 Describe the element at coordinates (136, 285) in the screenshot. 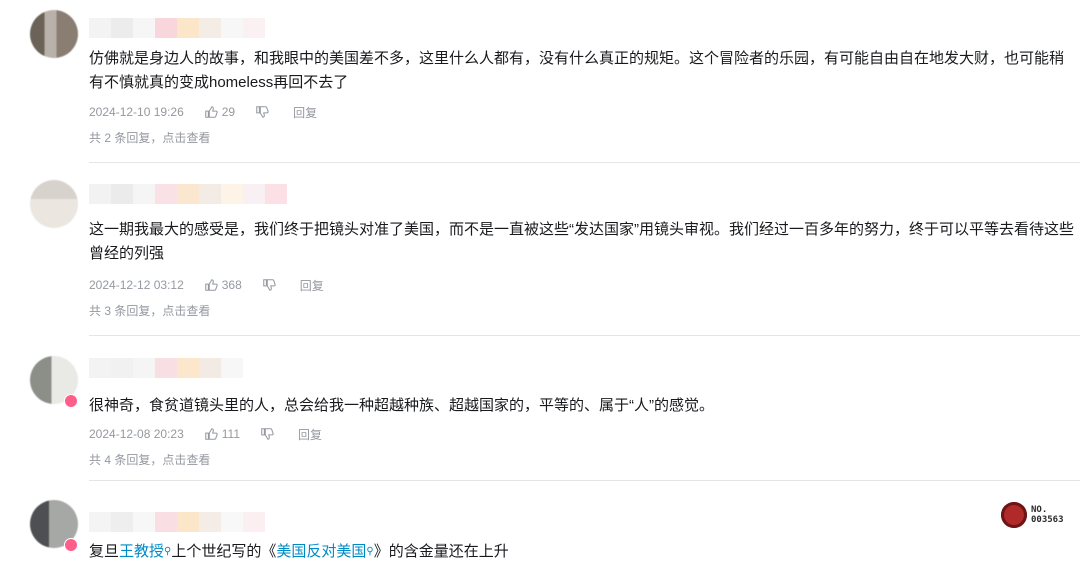

I see `comment-date: 2024-12-12 03:12` at that location.